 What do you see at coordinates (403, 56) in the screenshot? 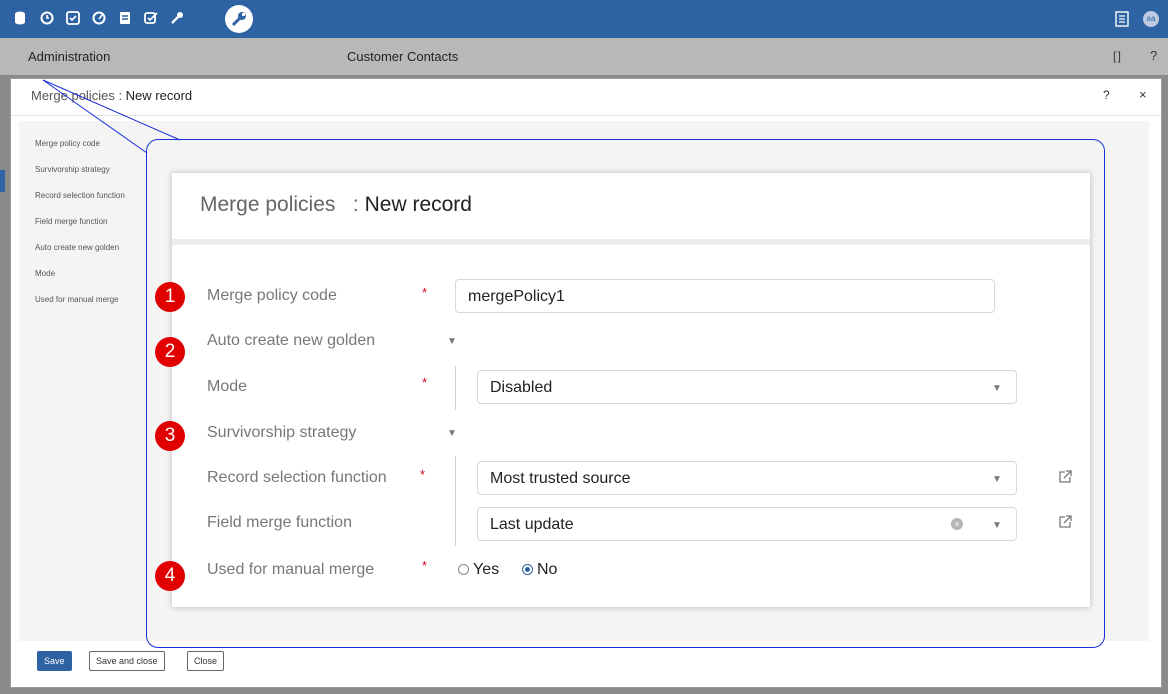
I see `admin-center-title: Customer Contacts` at bounding box center [403, 56].